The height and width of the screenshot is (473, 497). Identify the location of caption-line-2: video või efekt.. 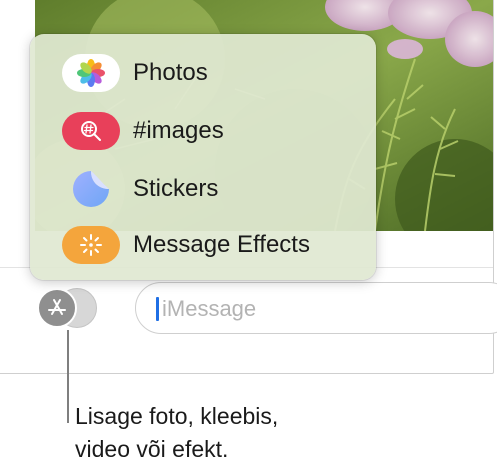
(152, 449).